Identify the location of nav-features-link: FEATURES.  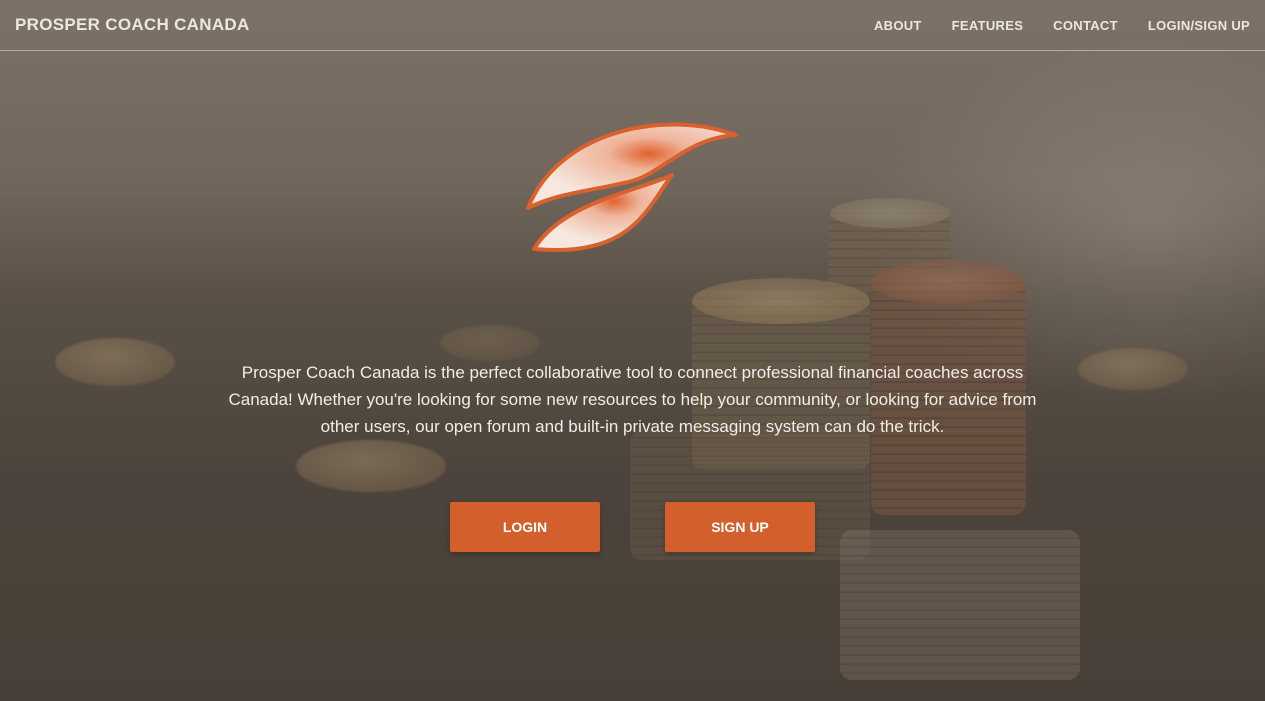
(988, 25).